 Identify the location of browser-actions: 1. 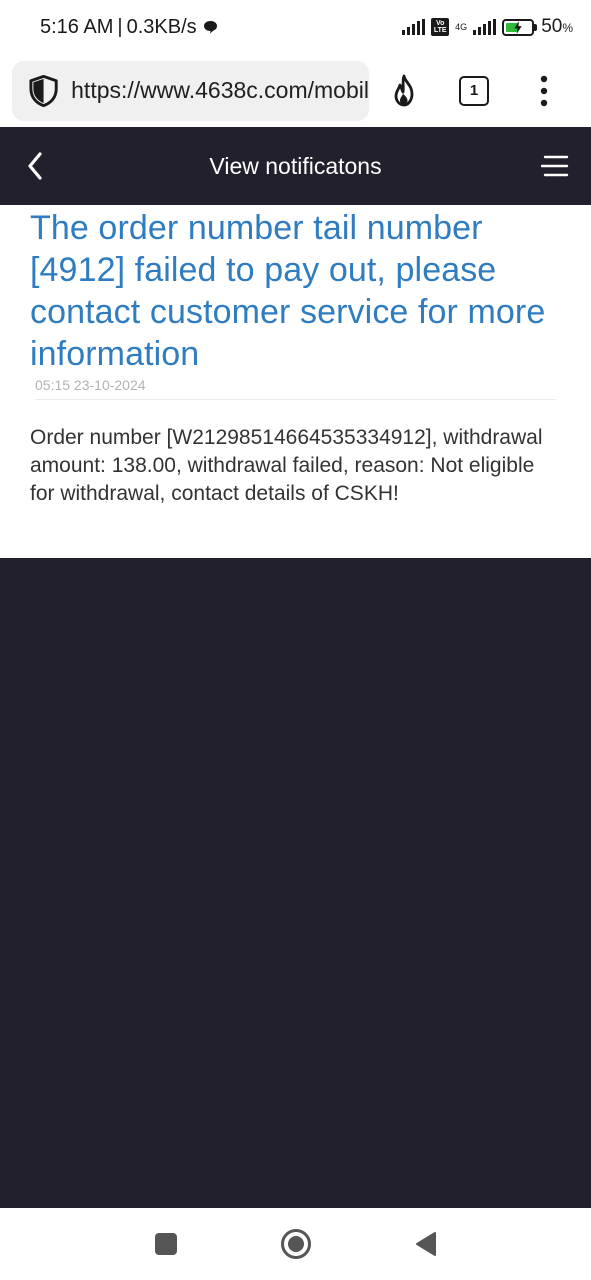
(474, 91).